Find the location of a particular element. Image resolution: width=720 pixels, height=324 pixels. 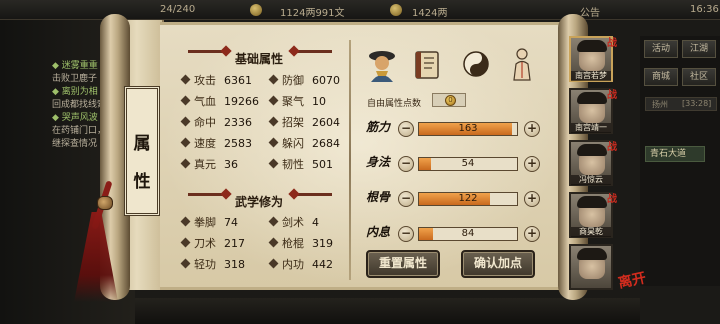

stat-label: 枪棍 is located at coordinates (293, 243).